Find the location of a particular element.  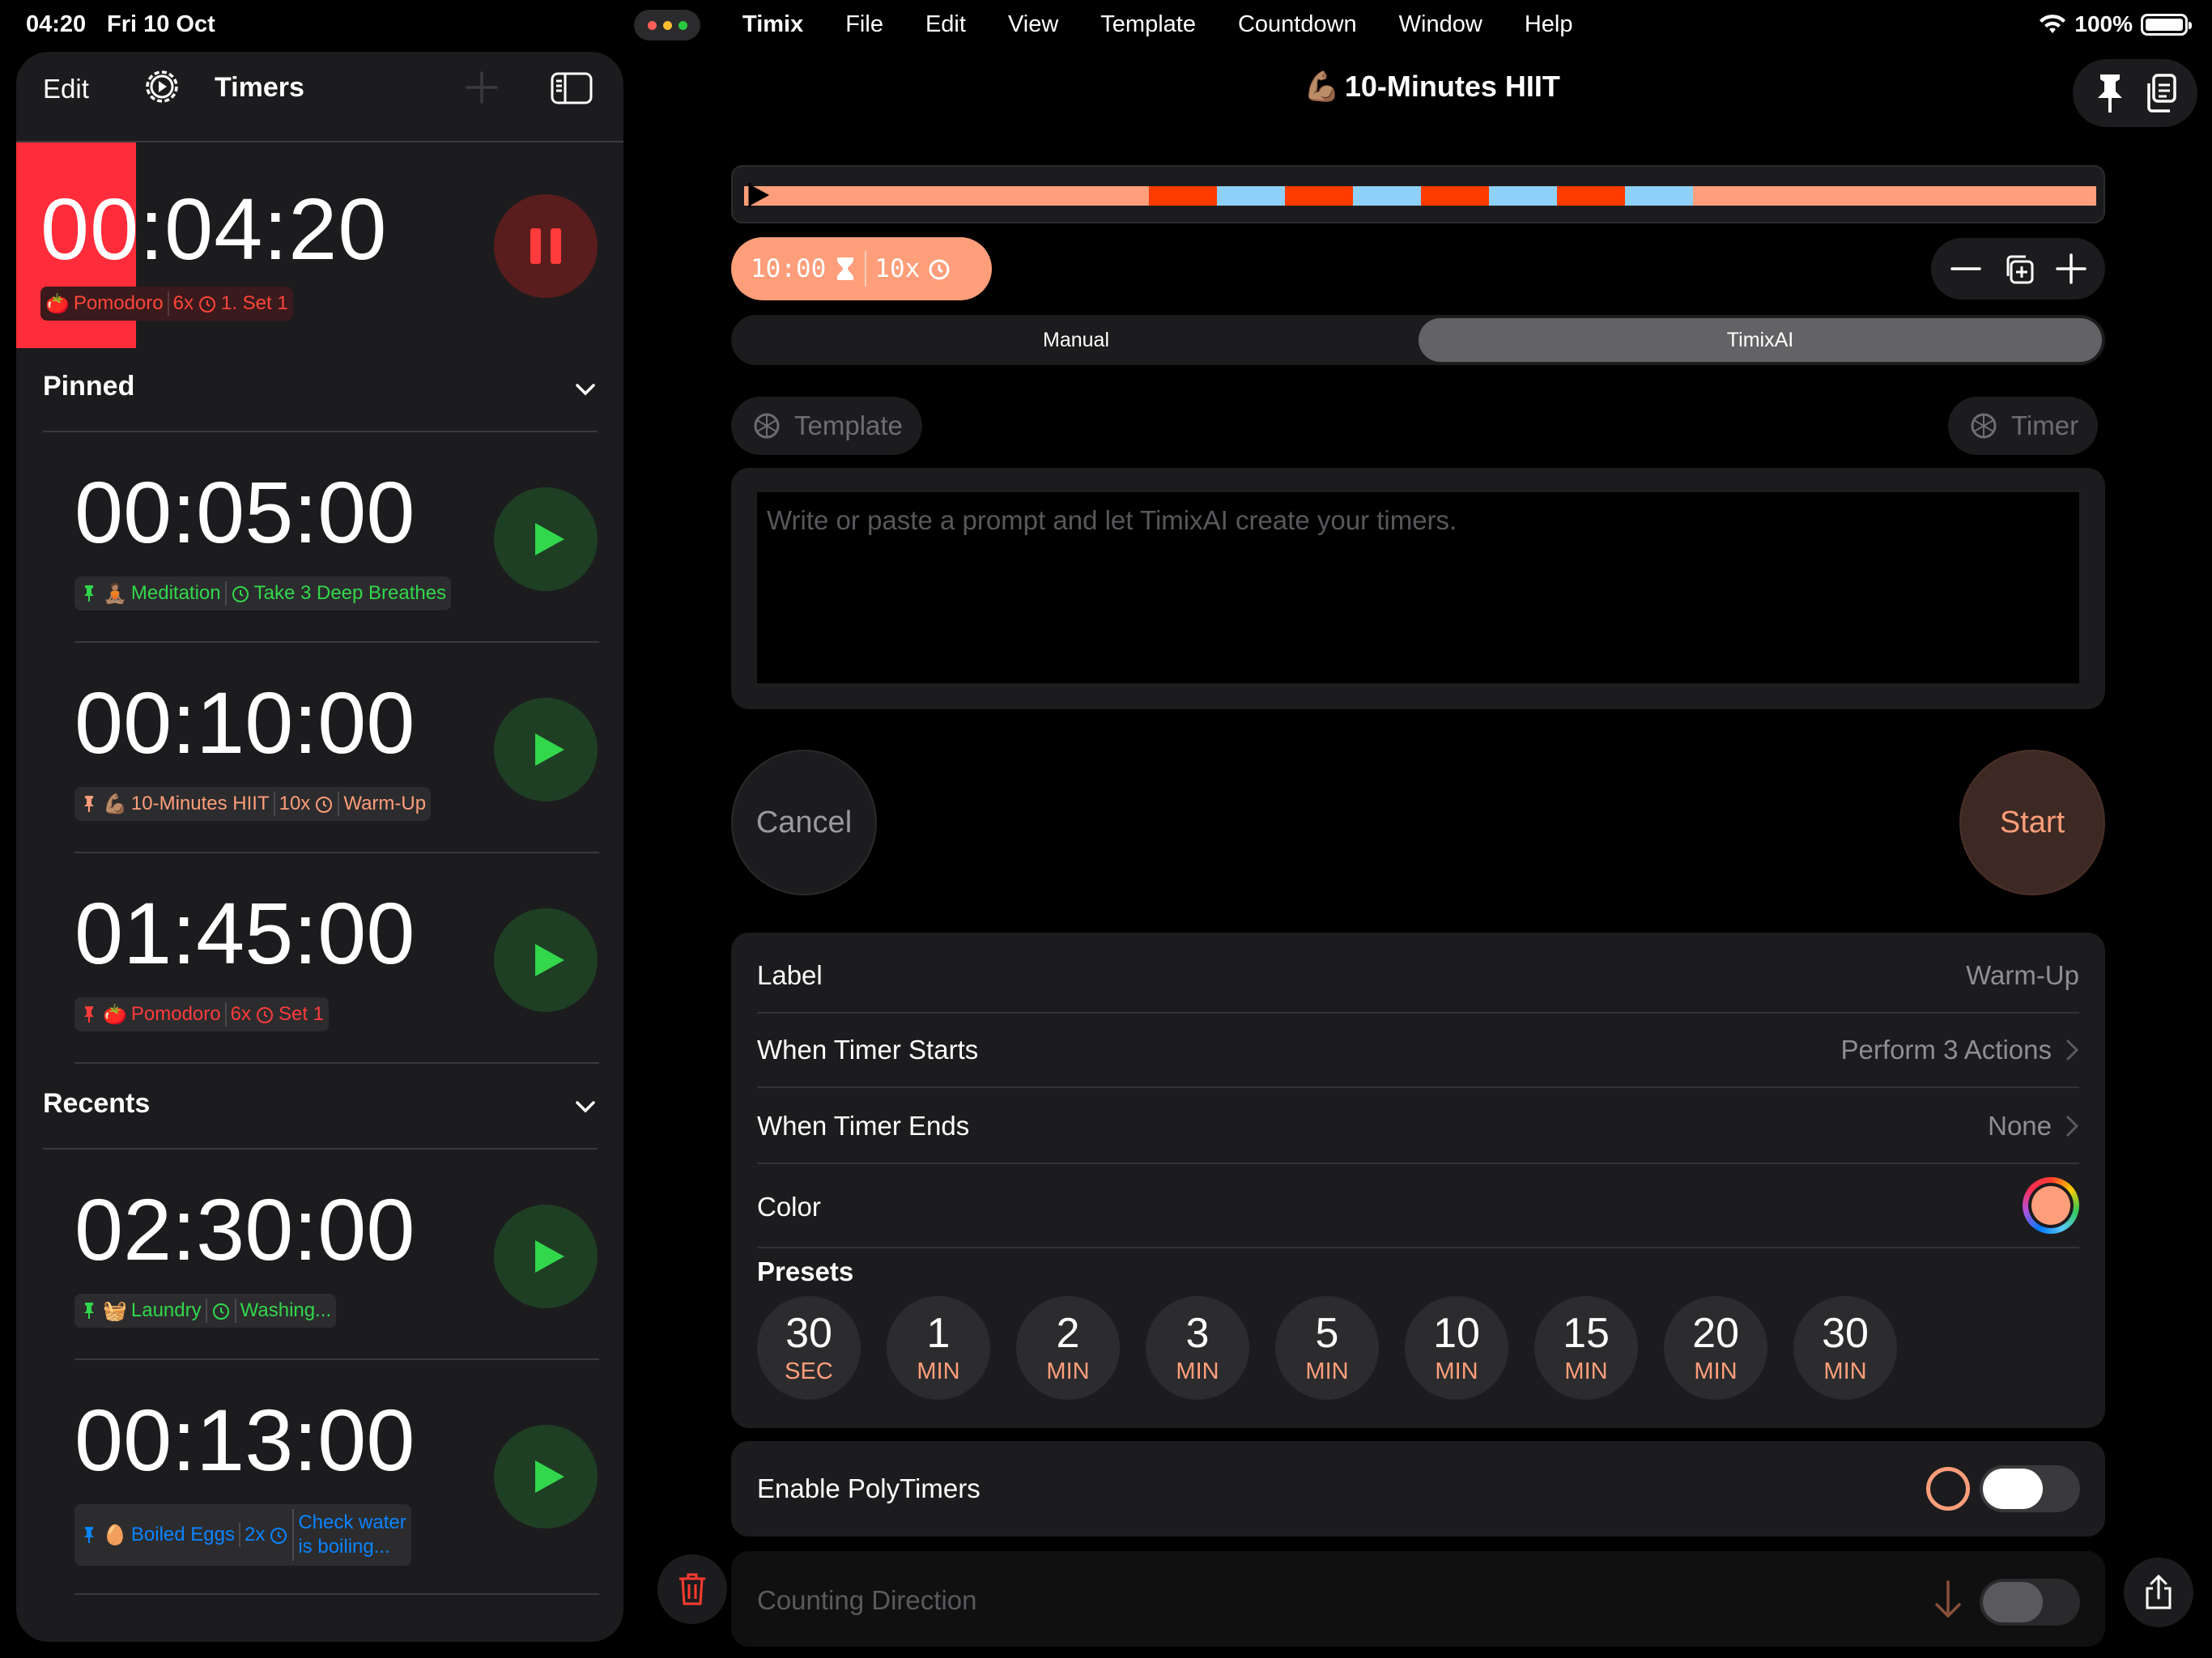

play-icon is located at coordinates (549, 960).